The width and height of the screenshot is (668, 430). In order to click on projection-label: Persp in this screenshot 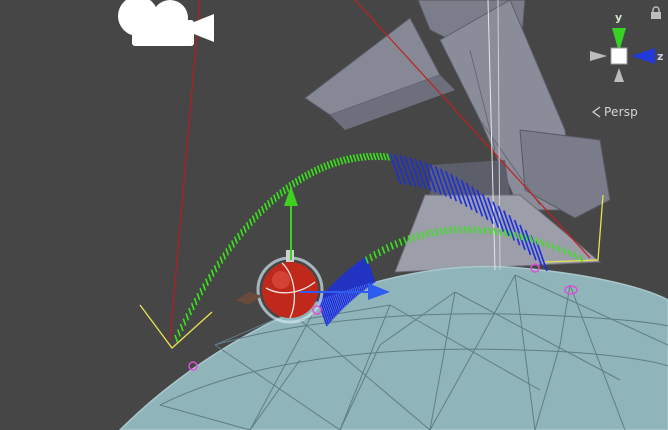, I will do `click(621, 112)`.